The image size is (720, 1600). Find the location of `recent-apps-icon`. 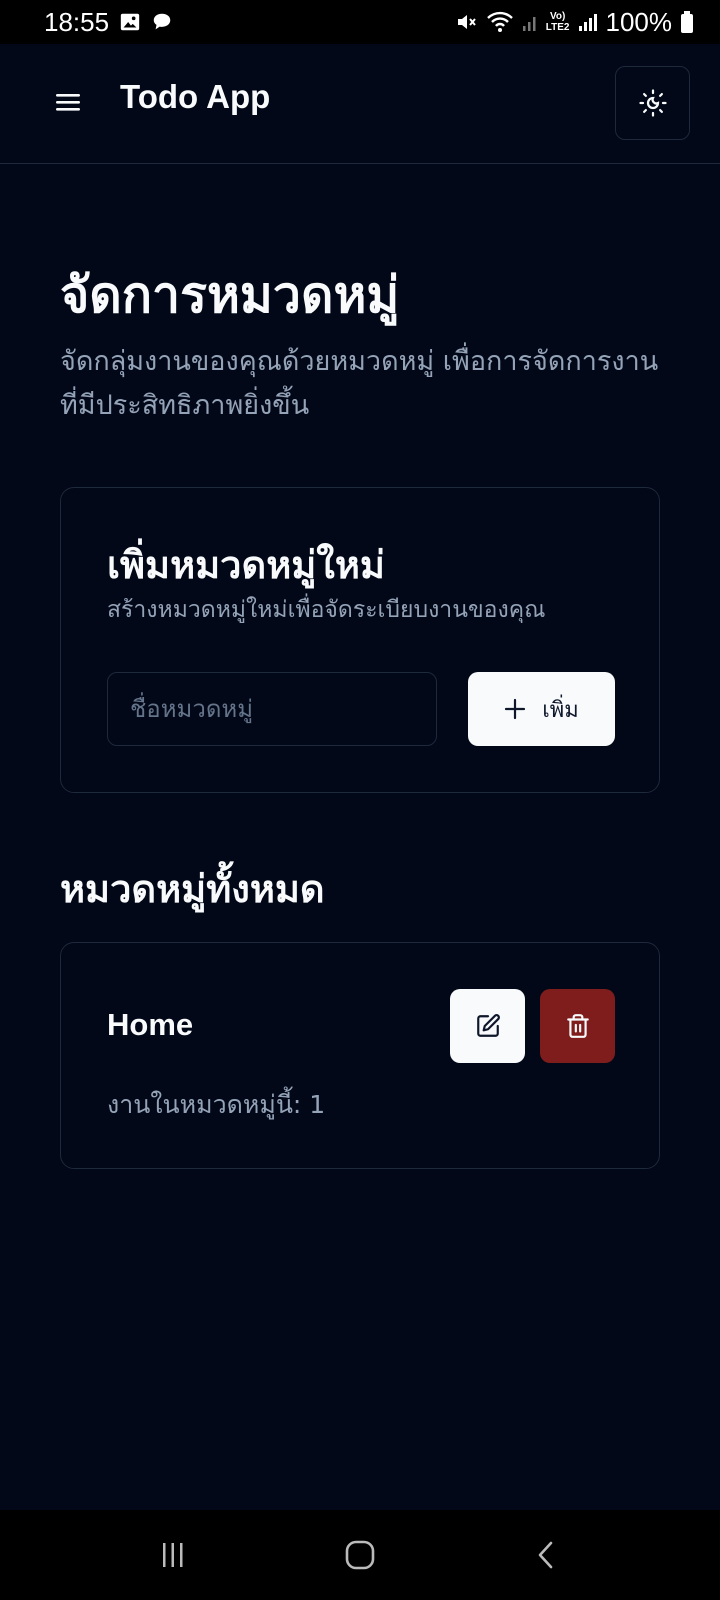

recent-apps-icon is located at coordinates (173, 1555).